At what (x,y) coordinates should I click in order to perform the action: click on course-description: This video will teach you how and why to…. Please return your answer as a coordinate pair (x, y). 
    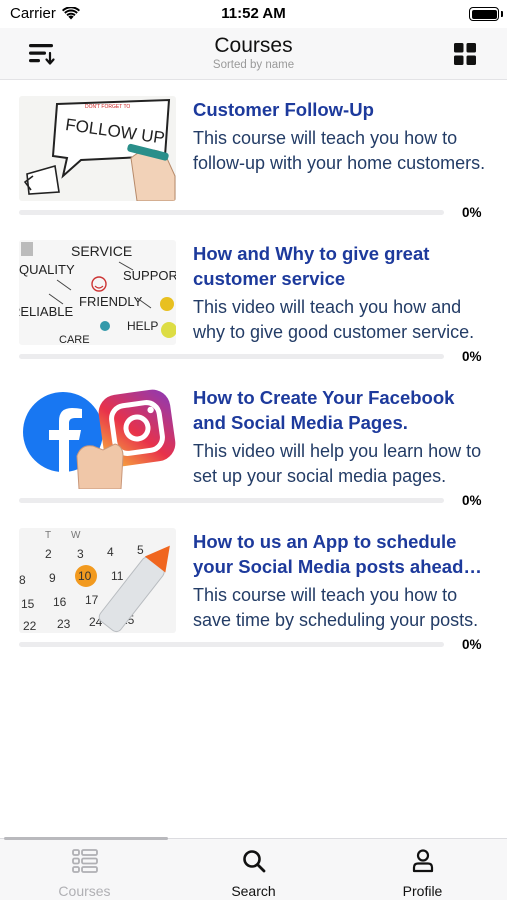
    Looking at the image, I should click on (334, 319).